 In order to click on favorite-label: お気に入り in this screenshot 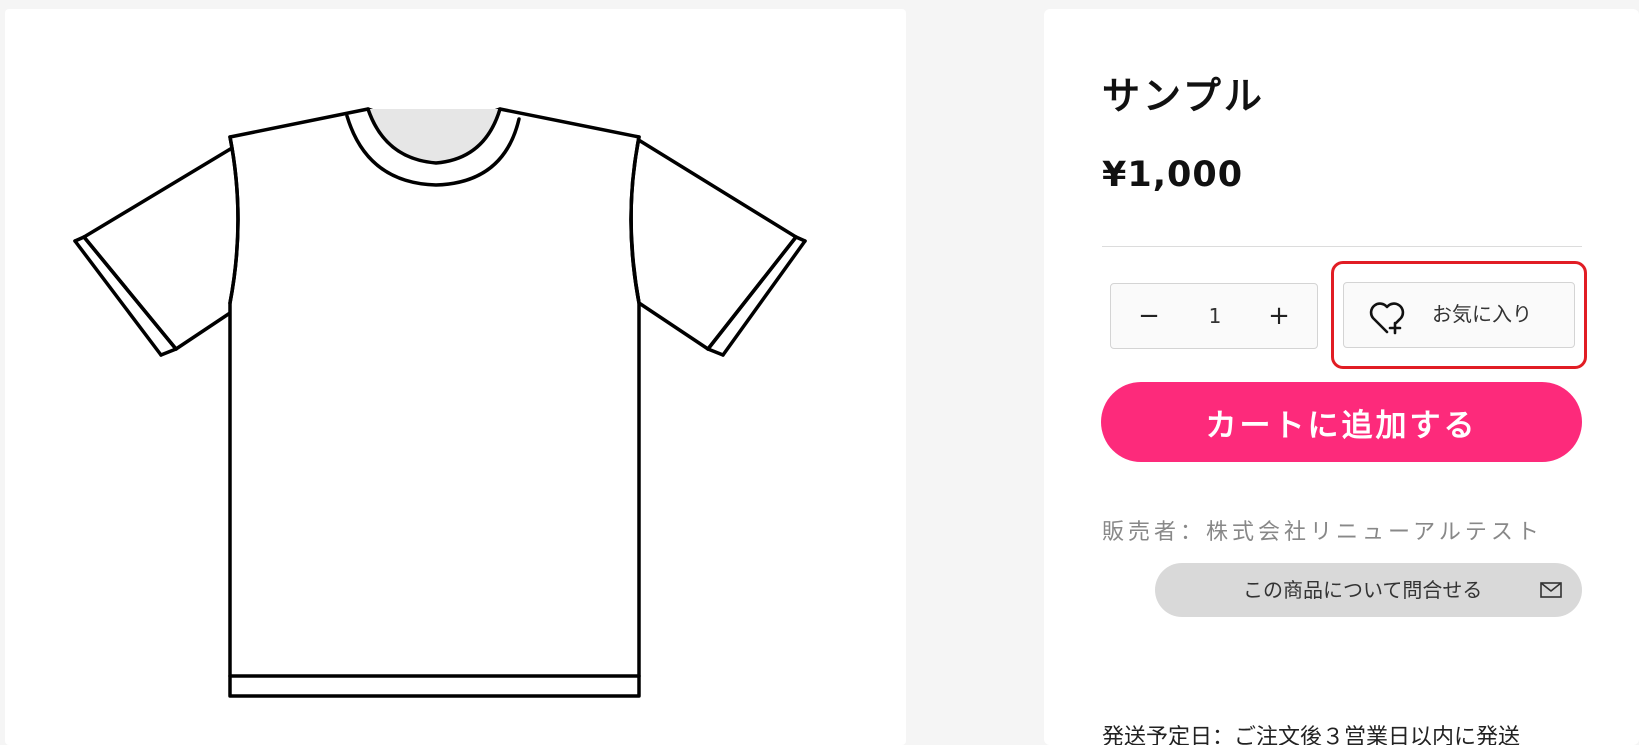, I will do `click(1482, 315)`.